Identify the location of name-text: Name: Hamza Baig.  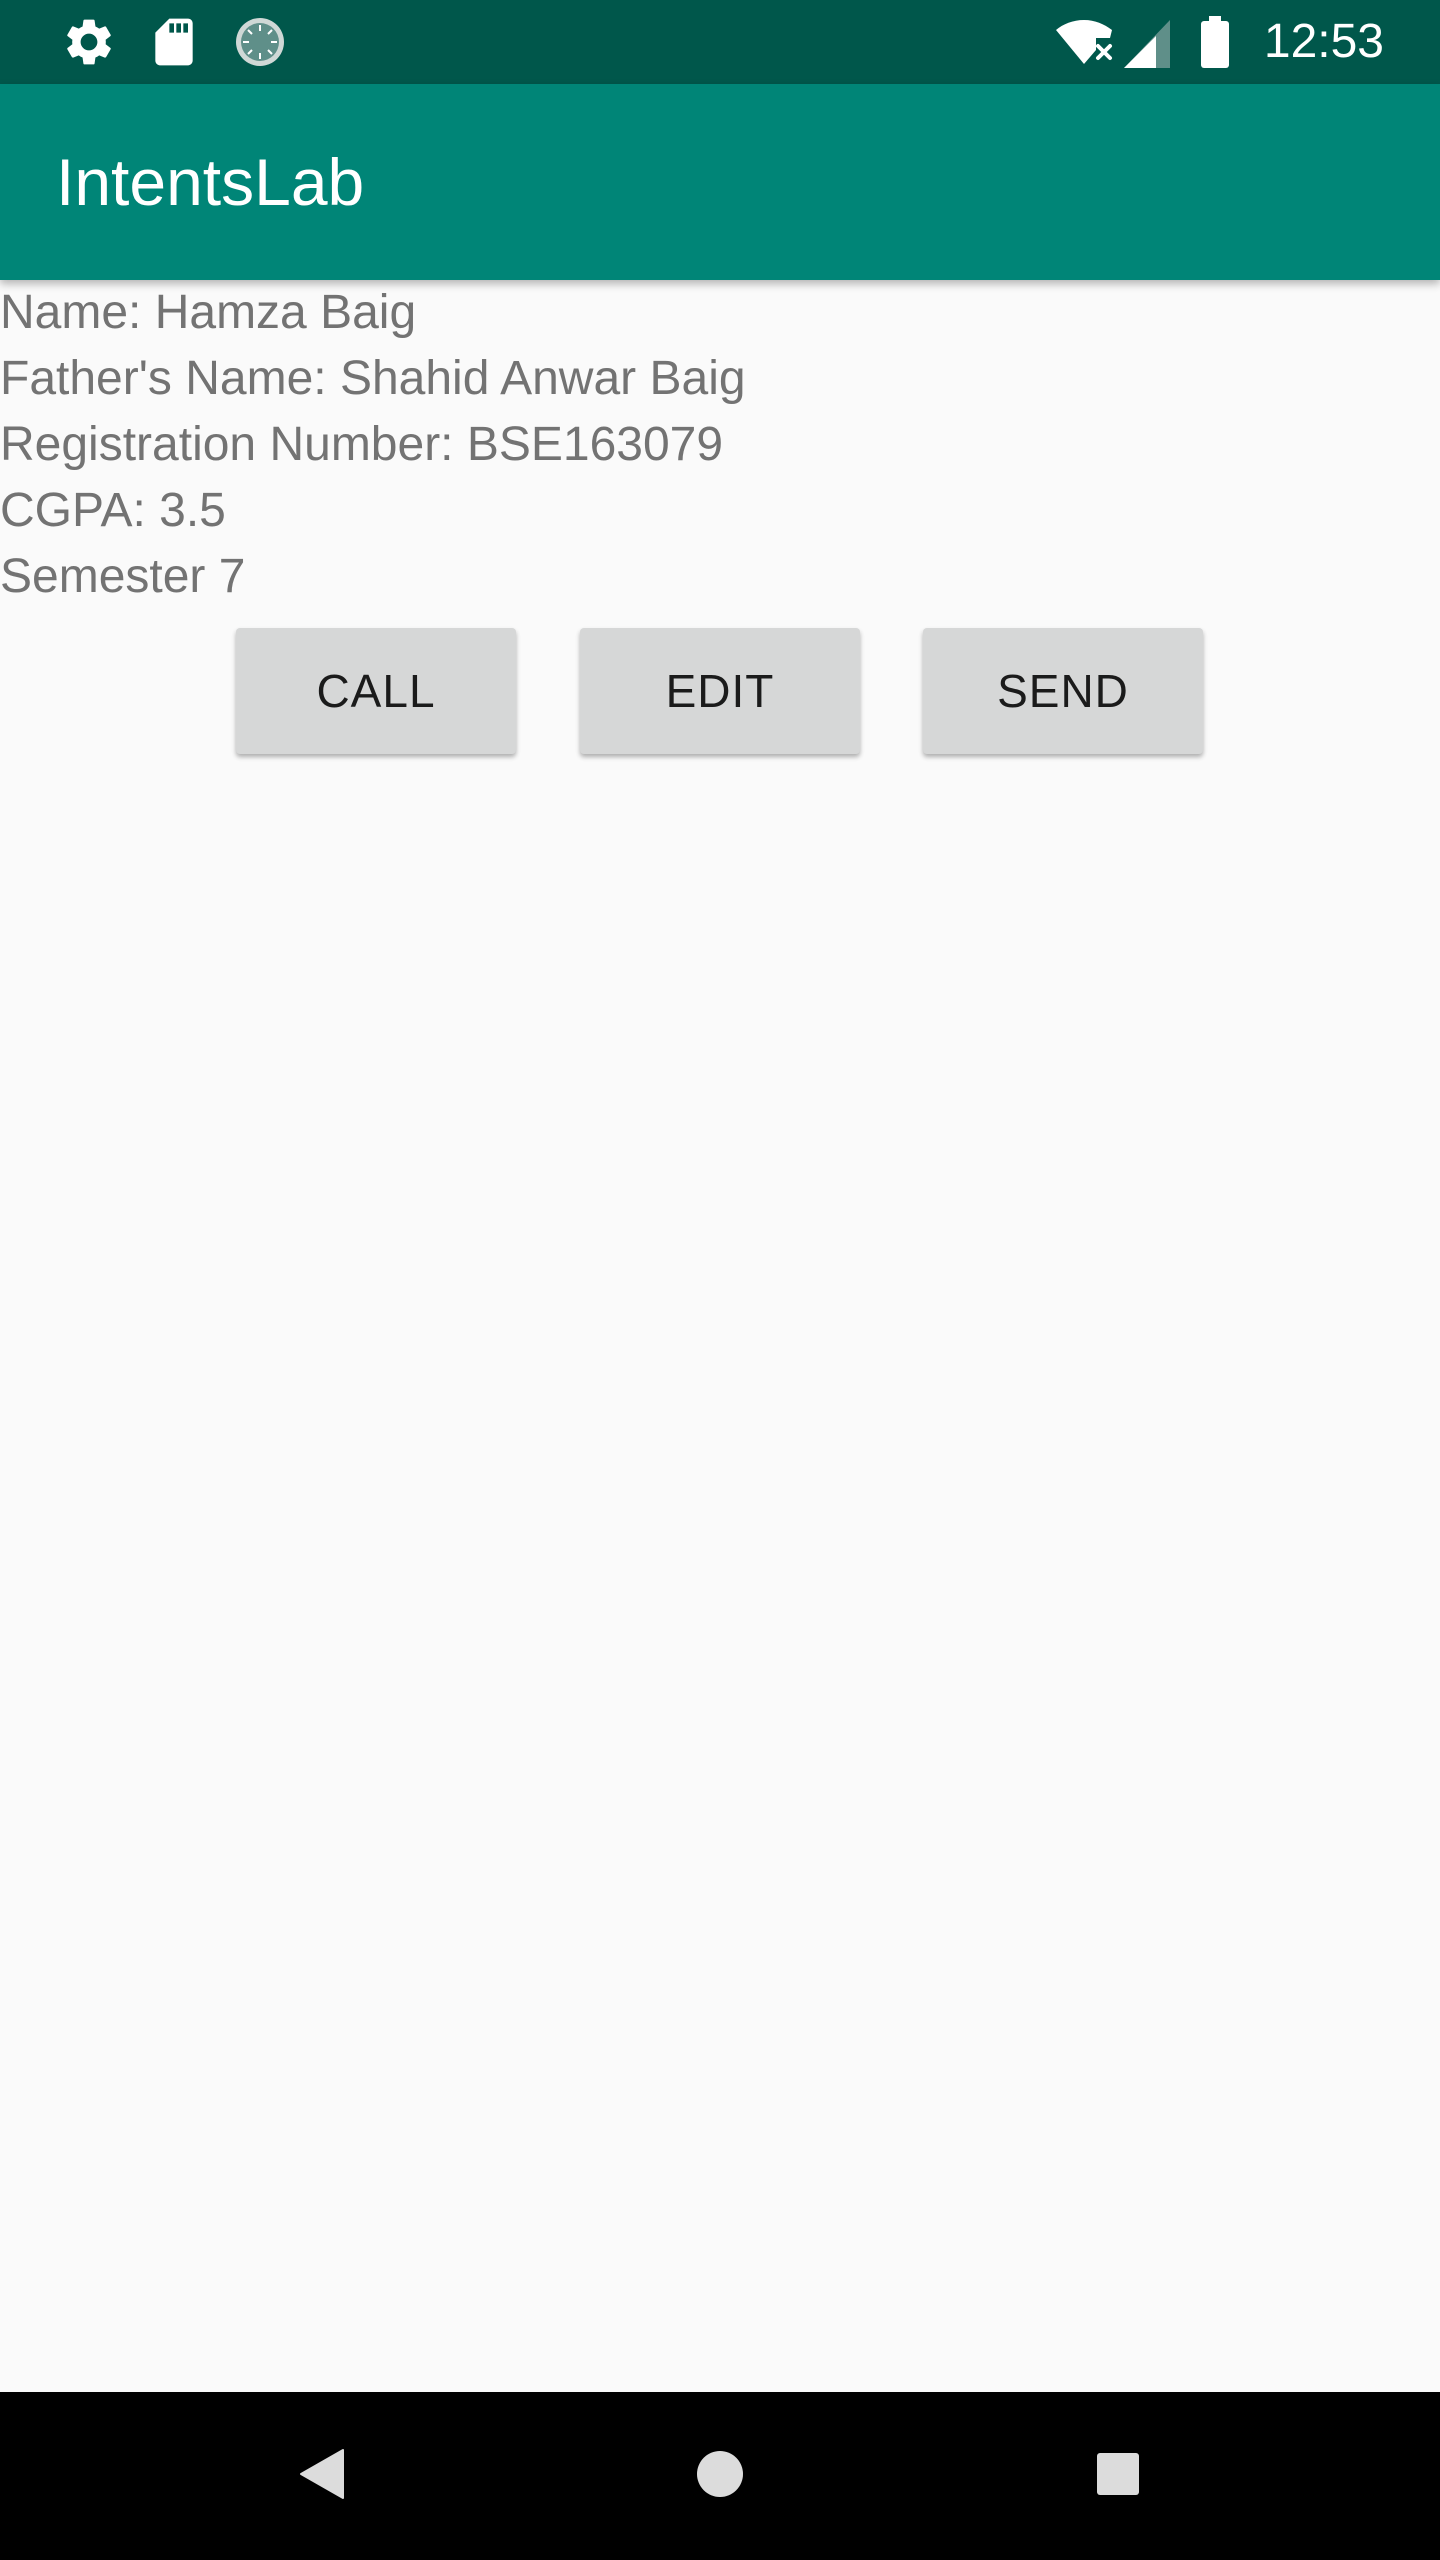
(208, 312).